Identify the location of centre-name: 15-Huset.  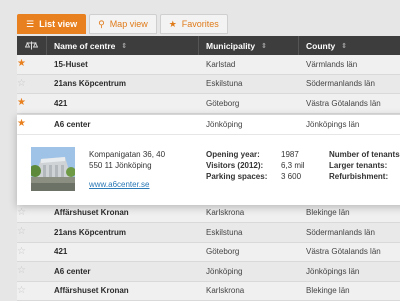
(123, 64).